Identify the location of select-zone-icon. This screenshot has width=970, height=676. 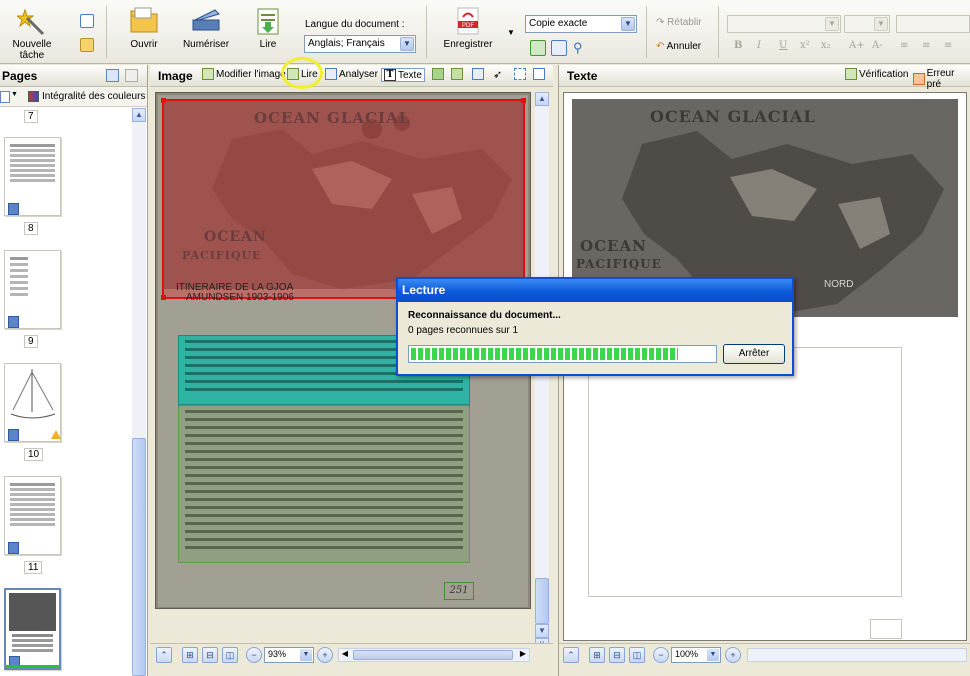
(520, 74).